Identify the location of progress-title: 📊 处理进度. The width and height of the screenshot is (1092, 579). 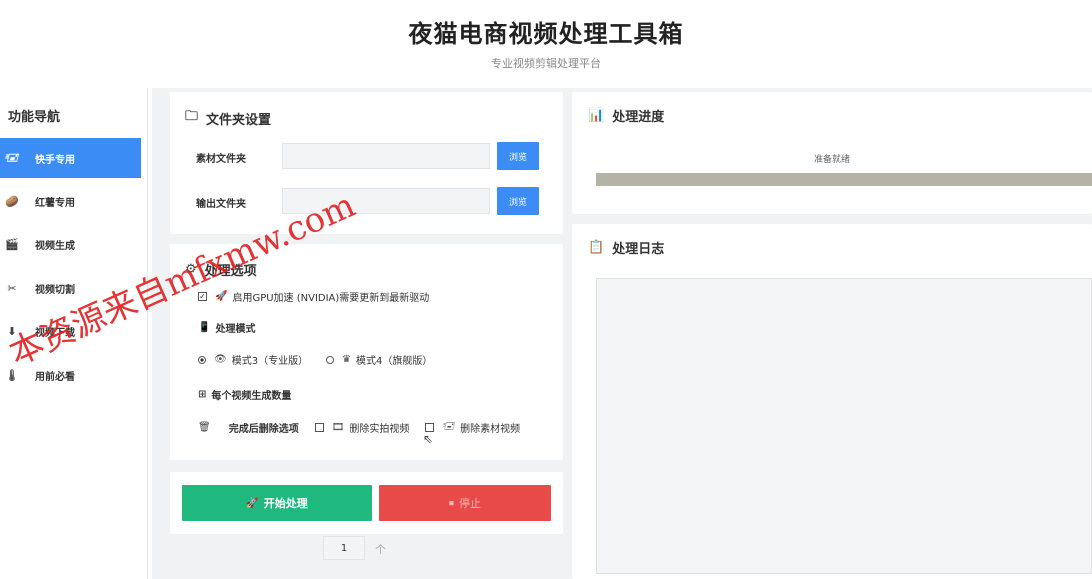
(626, 115).